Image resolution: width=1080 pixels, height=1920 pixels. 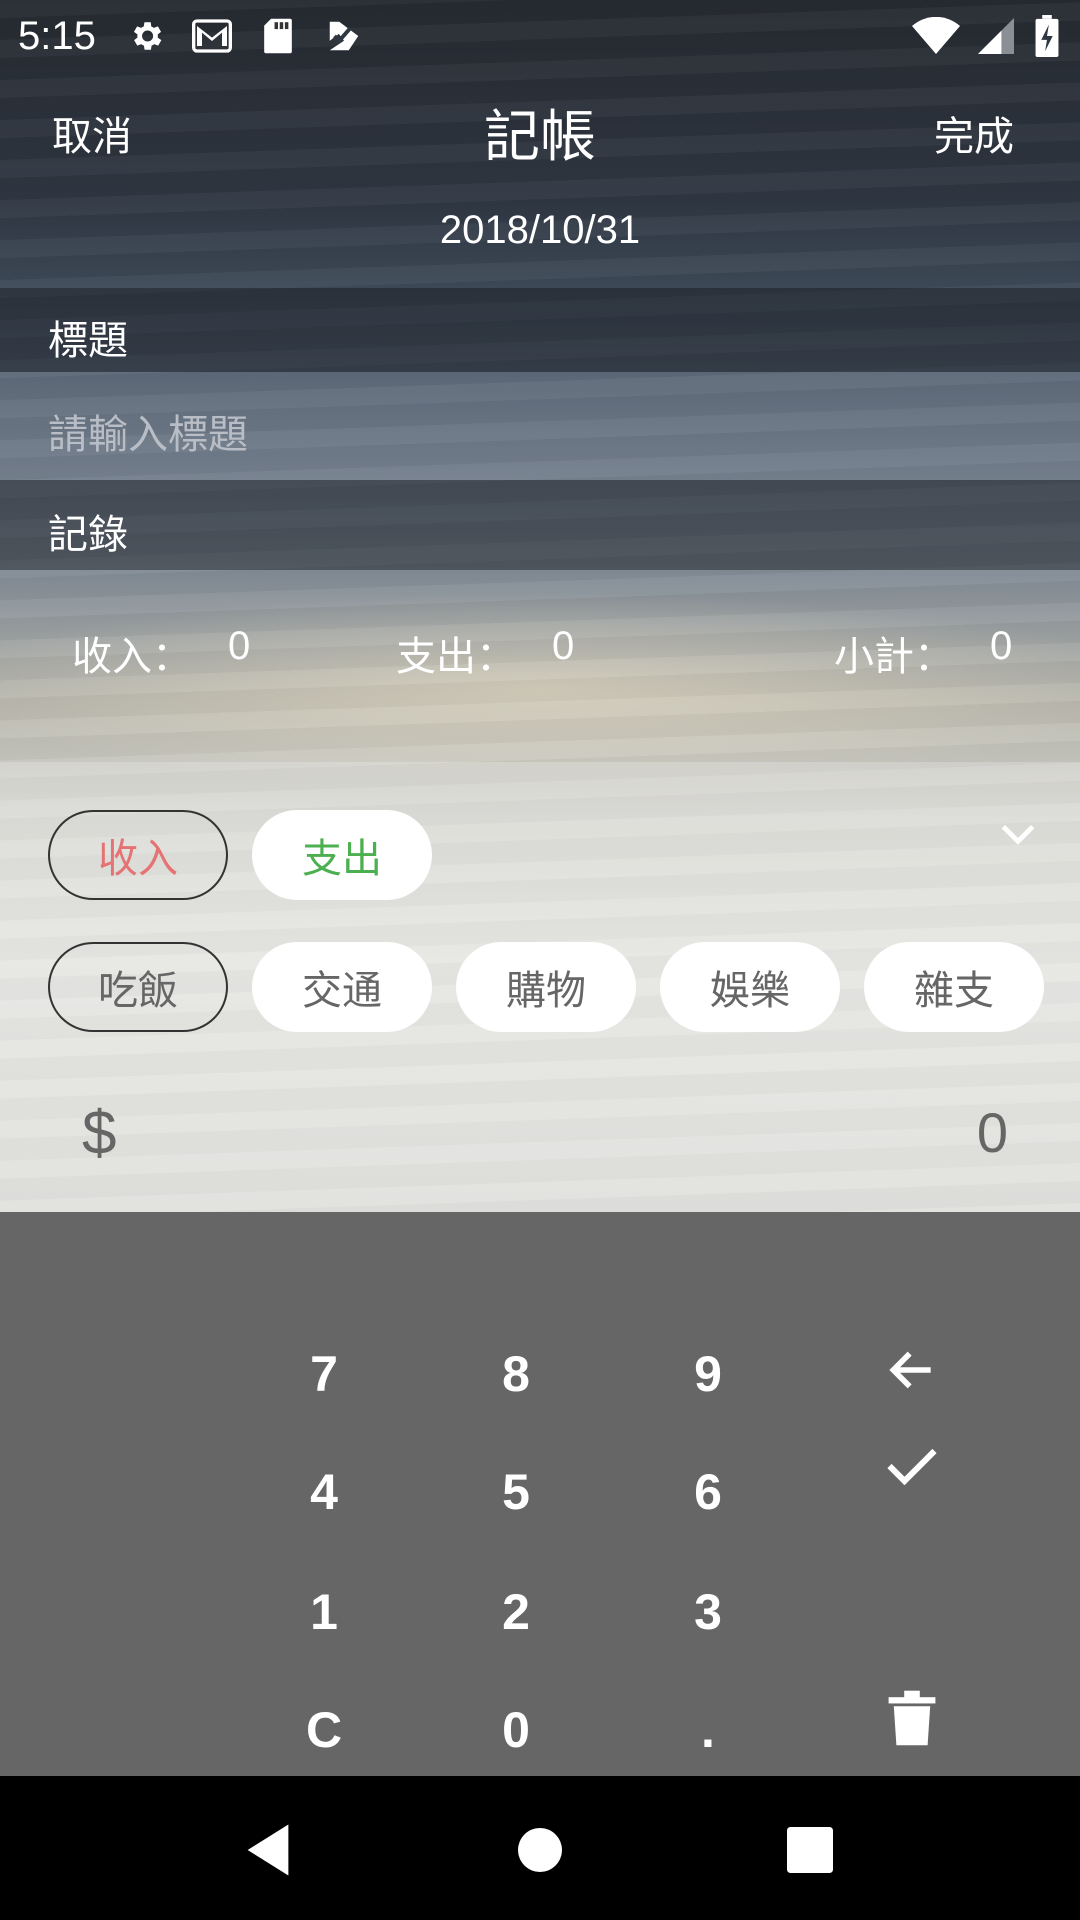 What do you see at coordinates (894, 657) in the screenshot?
I see `subtotal-summary-label: 小計：` at bounding box center [894, 657].